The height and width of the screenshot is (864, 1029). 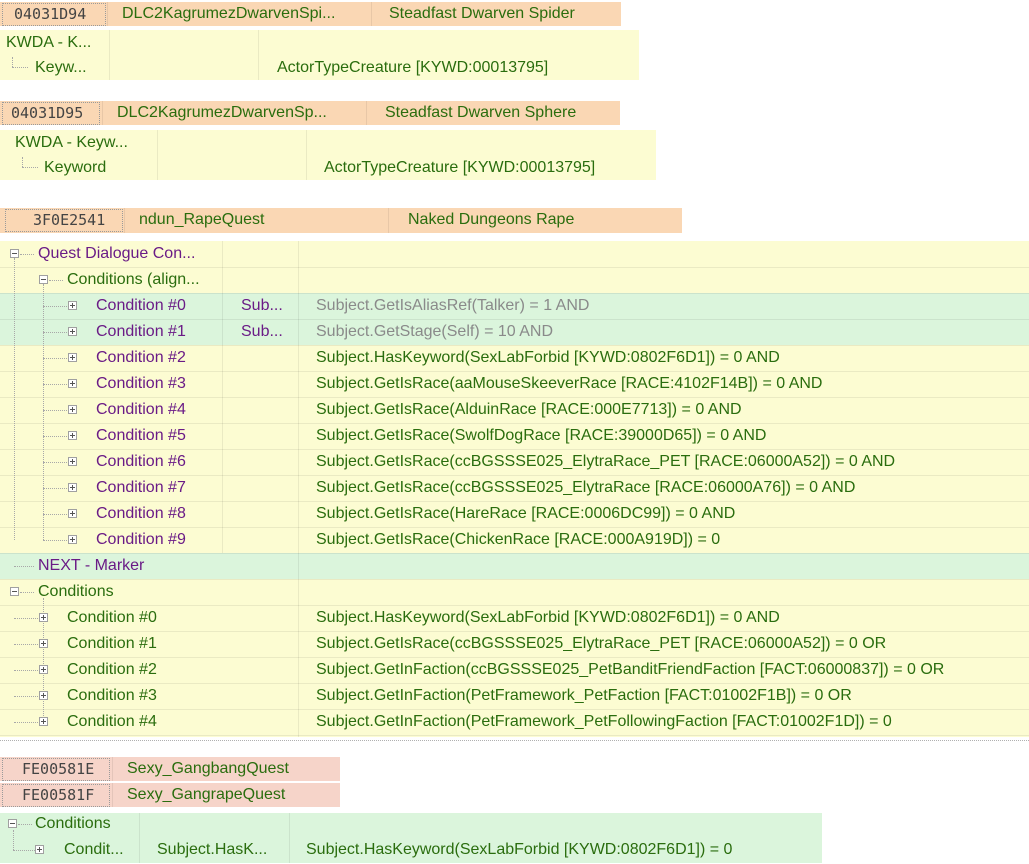 What do you see at coordinates (411, 825) in the screenshot?
I see `conditions-row` at bounding box center [411, 825].